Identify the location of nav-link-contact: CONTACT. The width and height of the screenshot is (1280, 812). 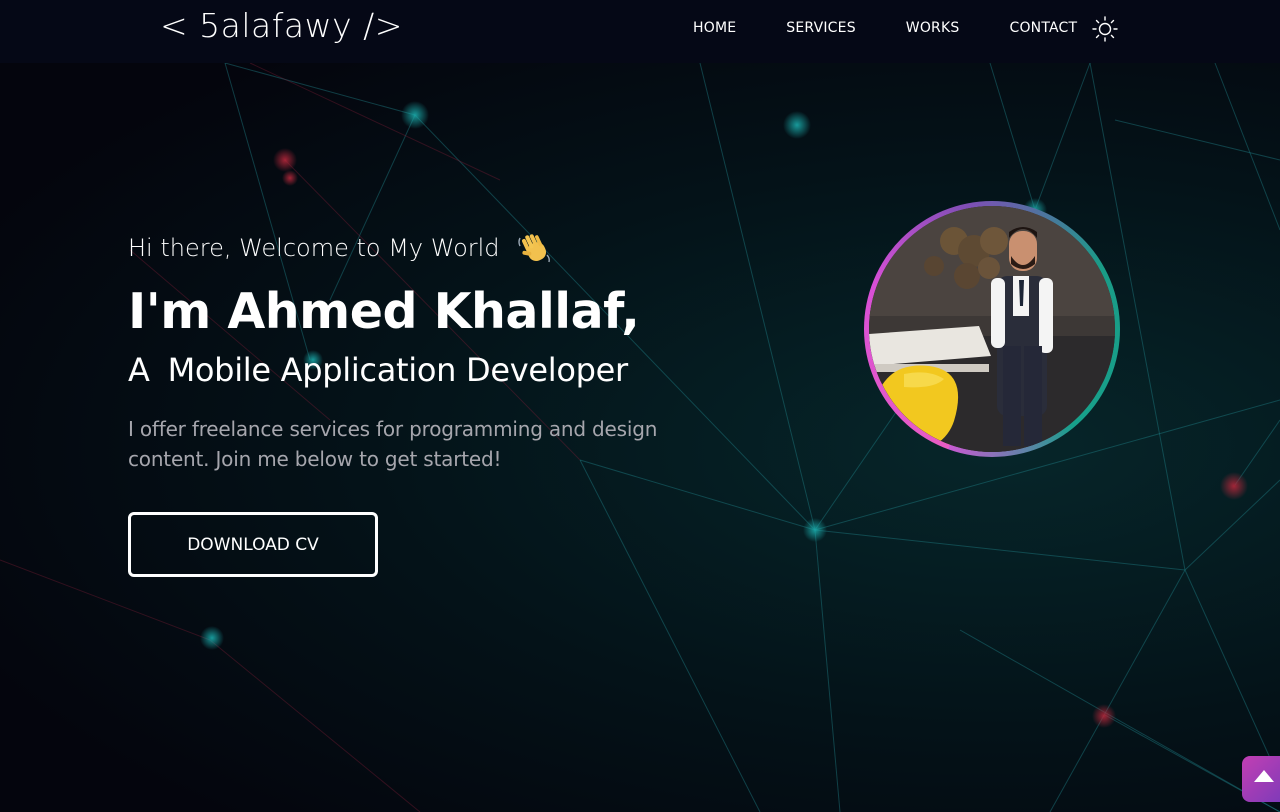
(1043, 28).